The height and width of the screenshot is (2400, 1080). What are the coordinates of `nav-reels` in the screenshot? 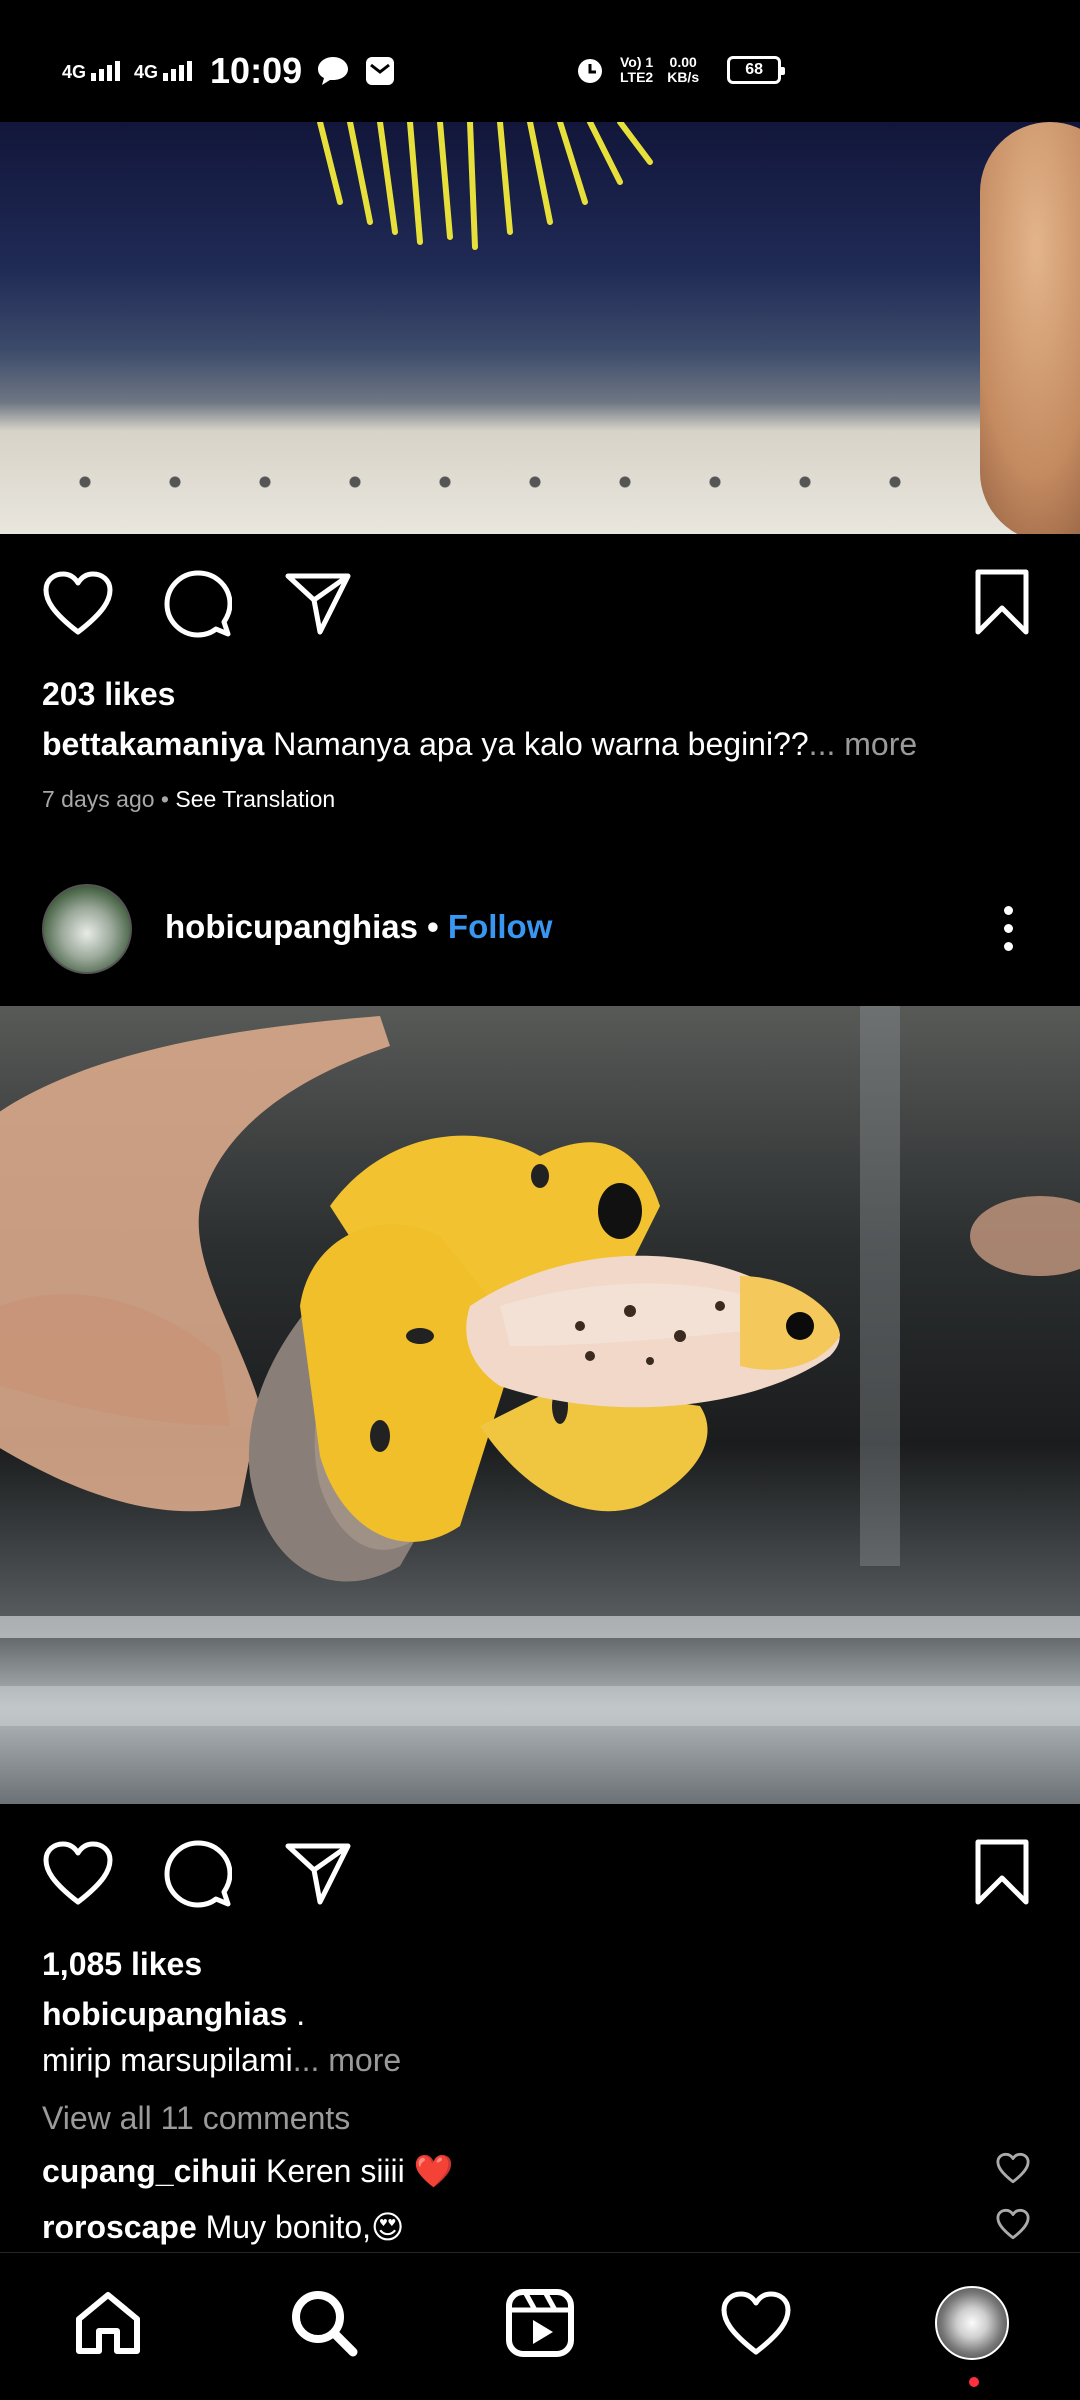 It's located at (540, 2323).